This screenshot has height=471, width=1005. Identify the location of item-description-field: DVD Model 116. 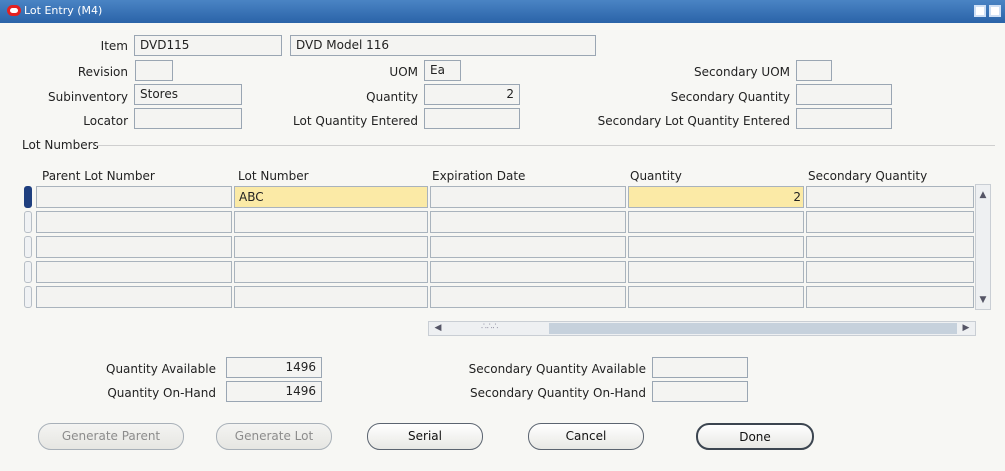
(443, 45).